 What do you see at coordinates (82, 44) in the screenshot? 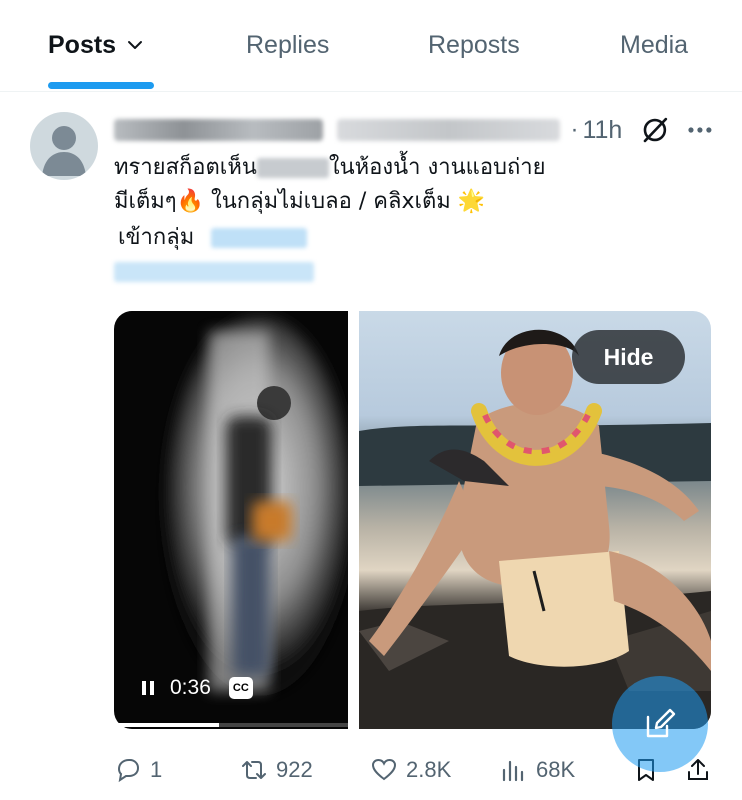
I see `tab-posts-label: Posts` at bounding box center [82, 44].